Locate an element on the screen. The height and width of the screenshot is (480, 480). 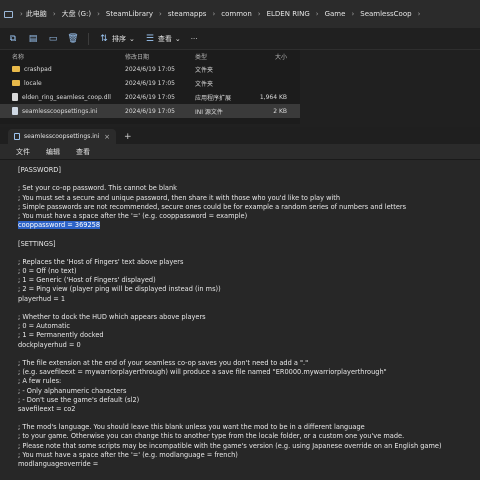
editor-line: ; A few rules: is located at coordinates (40, 381).